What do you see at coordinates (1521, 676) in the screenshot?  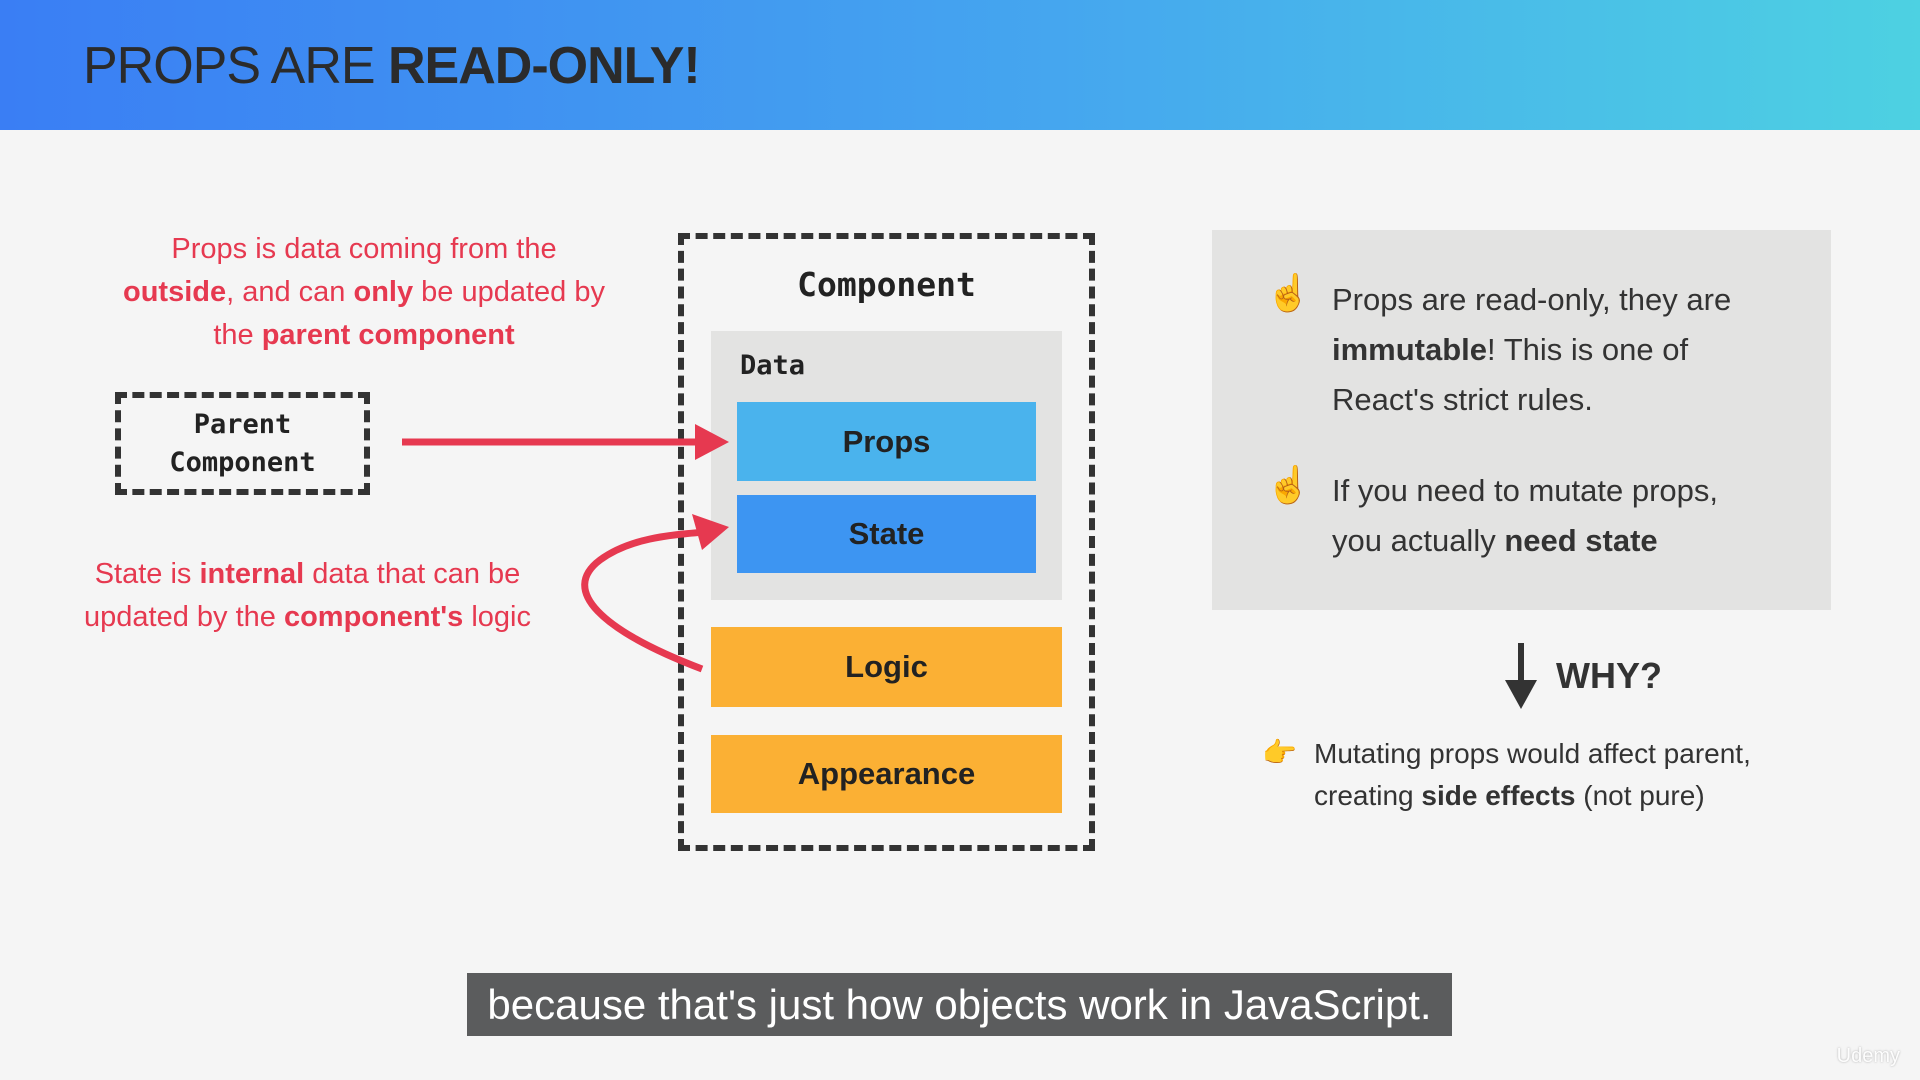 I see `down-arrow-icon` at bounding box center [1521, 676].